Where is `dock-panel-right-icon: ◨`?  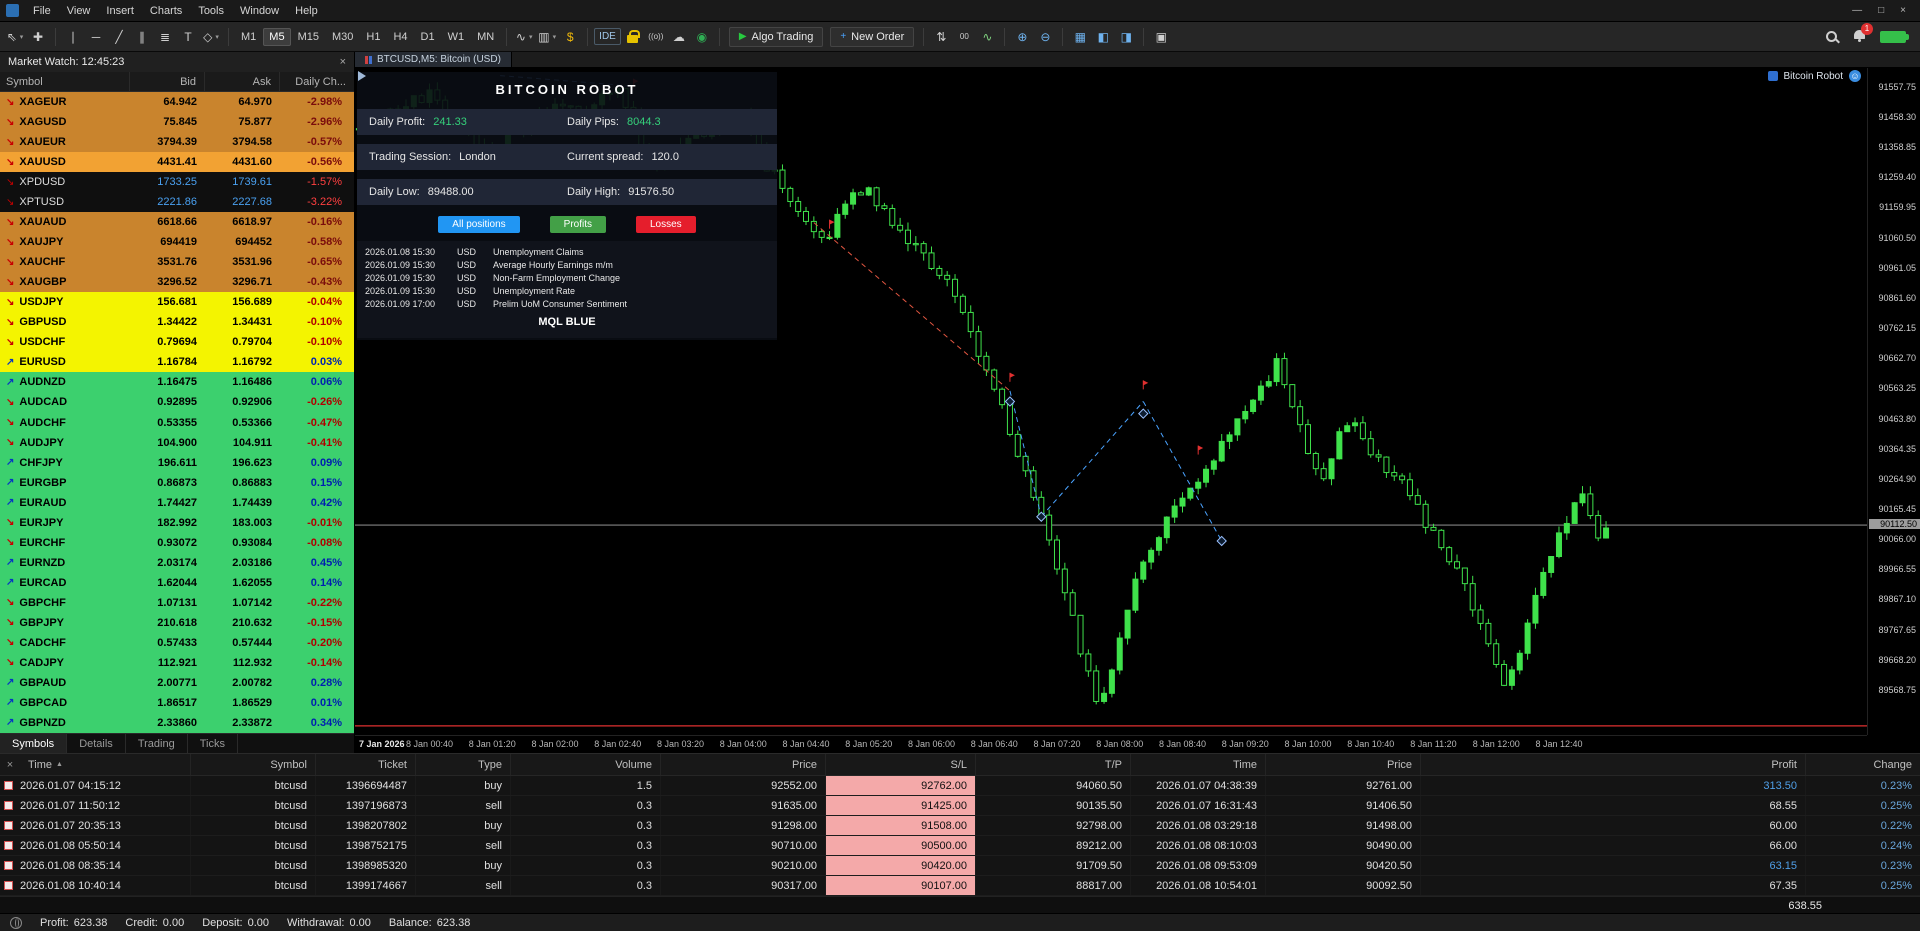
dock-panel-right-icon: ◨ is located at coordinates (1126, 37).